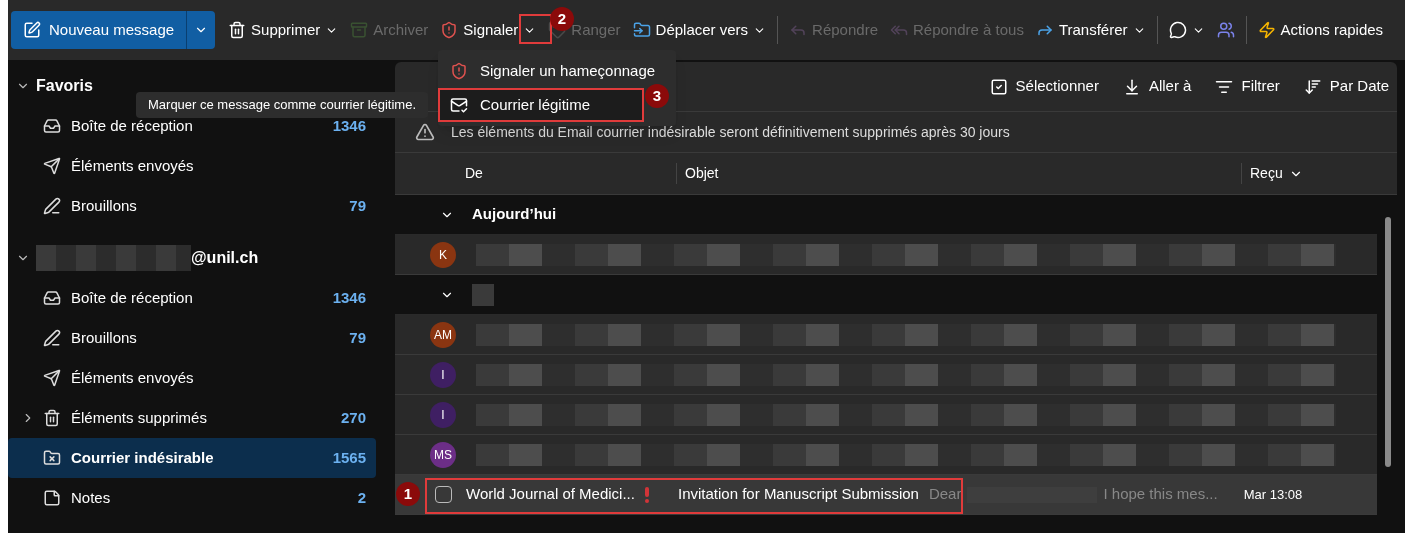 This screenshot has height=533, width=1416. What do you see at coordinates (1312, 86) in the screenshot?
I see `sort-icon` at bounding box center [1312, 86].